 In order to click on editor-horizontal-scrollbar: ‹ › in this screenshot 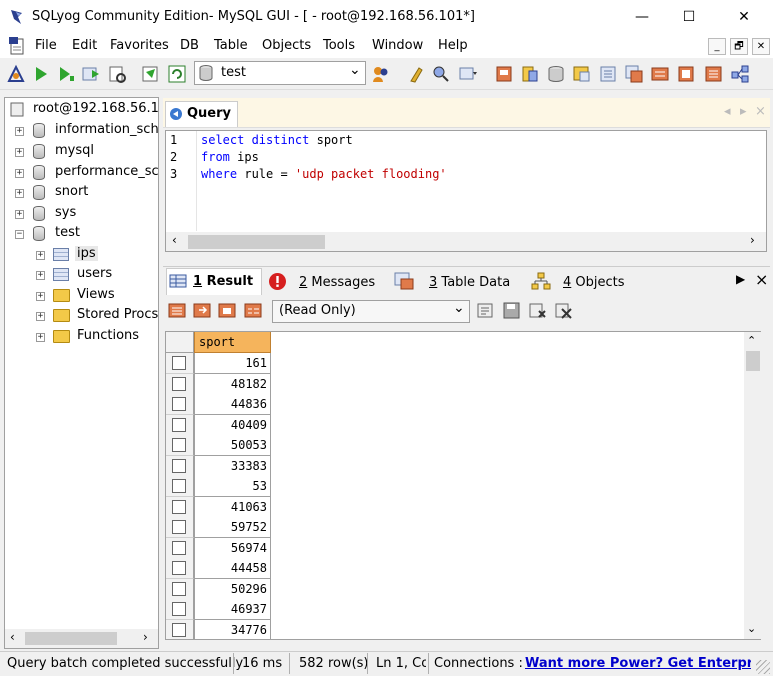, I will do `click(466, 241)`.